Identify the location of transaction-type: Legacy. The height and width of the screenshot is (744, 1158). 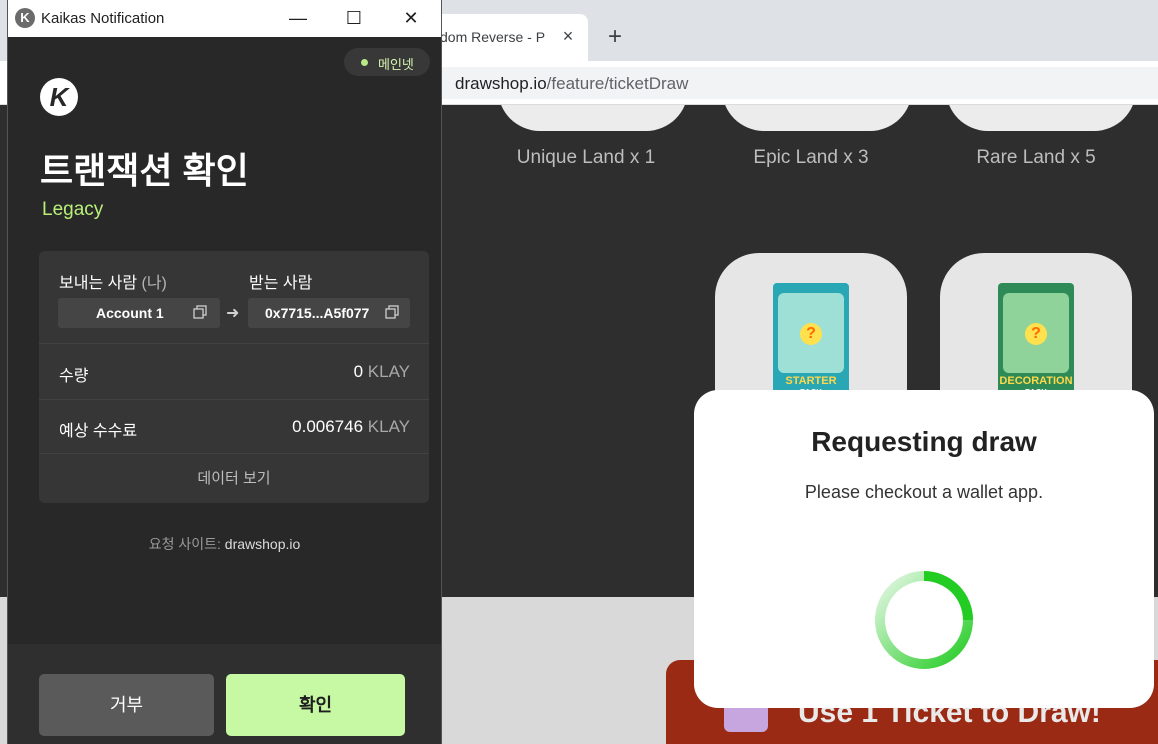
(73, 209).